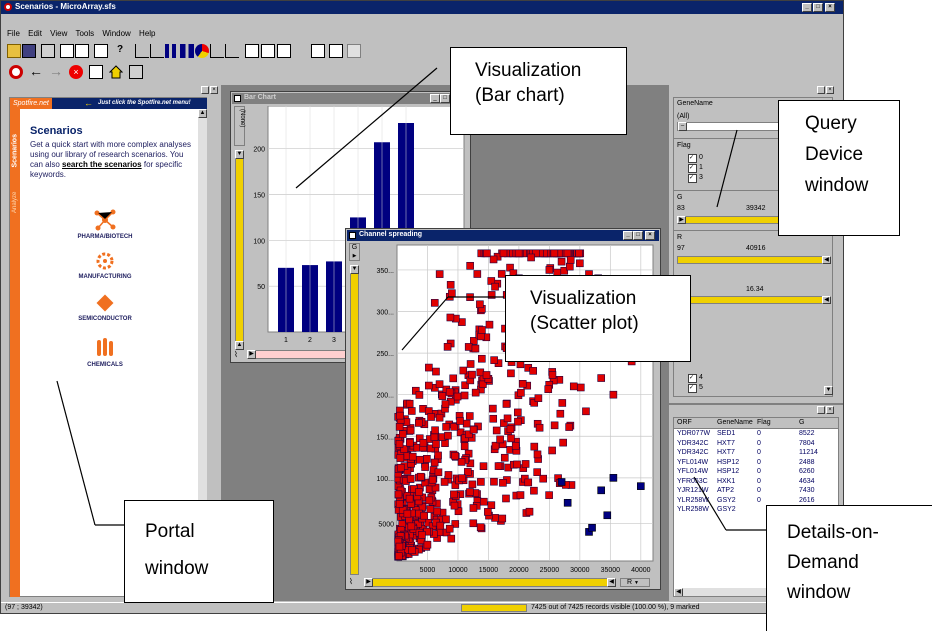 This screenshot has height=631, width=936. Describe the element at coordinates (778, 423) in the screenshot. I see `details-header-flag: Flag` at that location.